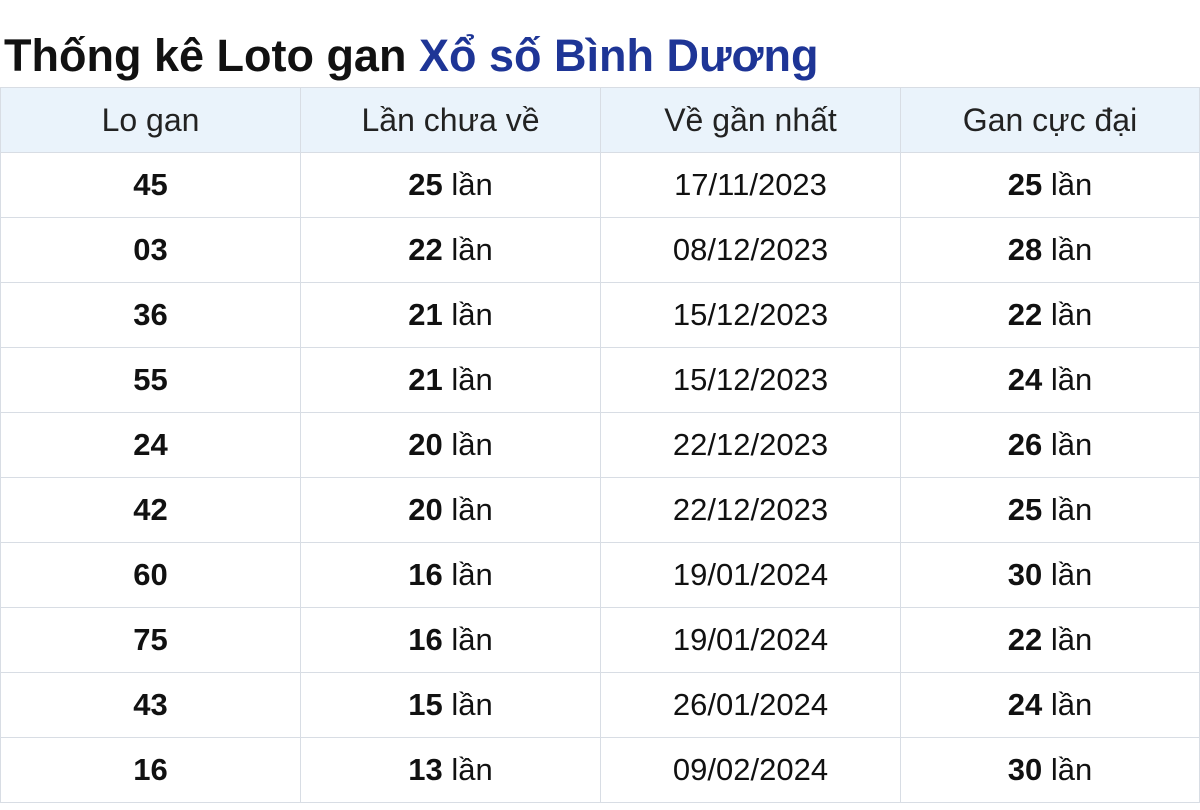 The height and width of the screenshot is (810, 1200). Describe the element at coordinates (750, 705) in the screenshot. I see `last-date: 26/01/2024` at that location.